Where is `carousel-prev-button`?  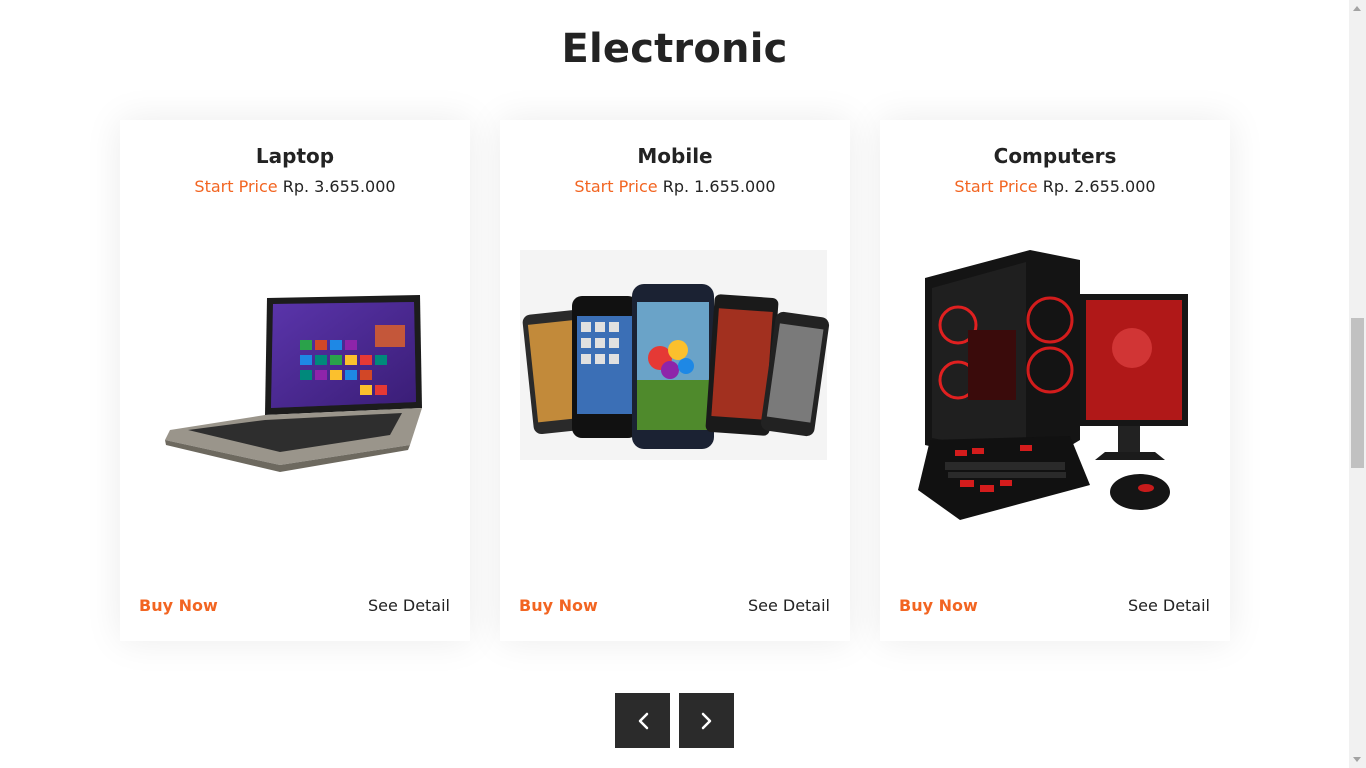
carousel-prev-button is located at coordinates (642, 720).